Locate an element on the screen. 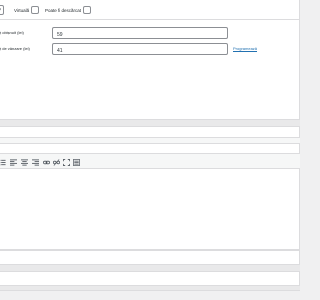  align-left-icon is located at coordinates (13, 162).